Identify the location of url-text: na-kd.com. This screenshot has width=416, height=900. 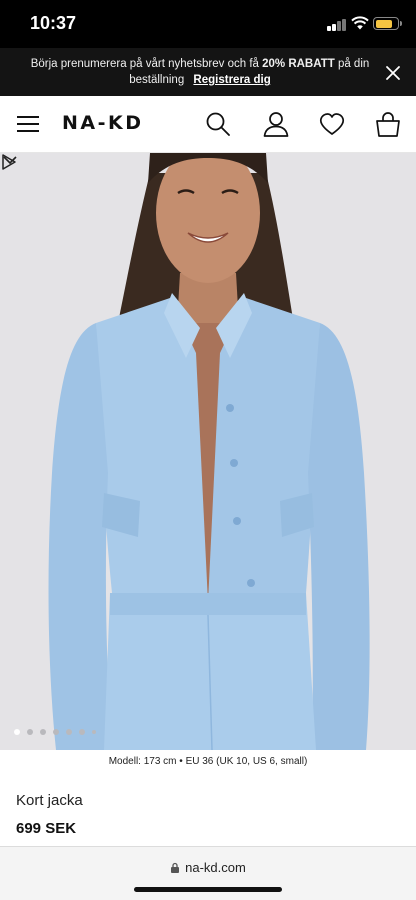
(215, 867).